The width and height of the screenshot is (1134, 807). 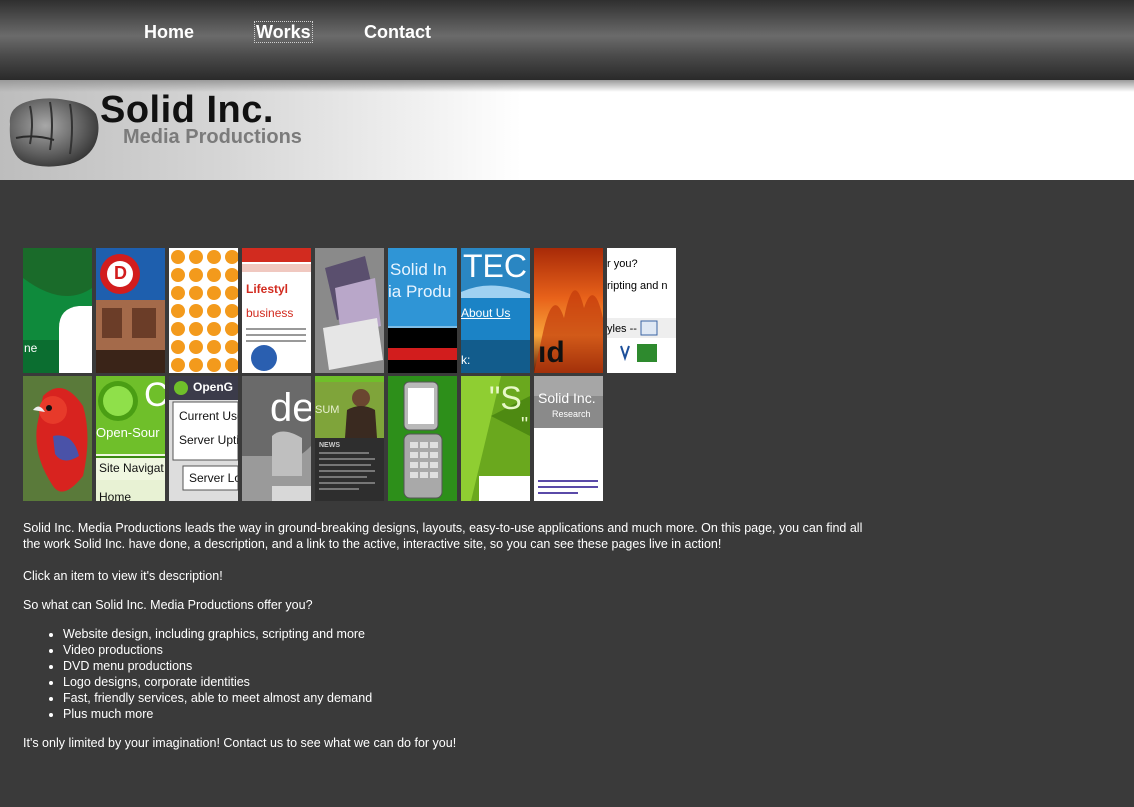 What do you see at coordinates (128, 432) in the screenshot?
I see `thumb-text: Open-Sour` at bounding box center [128, 432].